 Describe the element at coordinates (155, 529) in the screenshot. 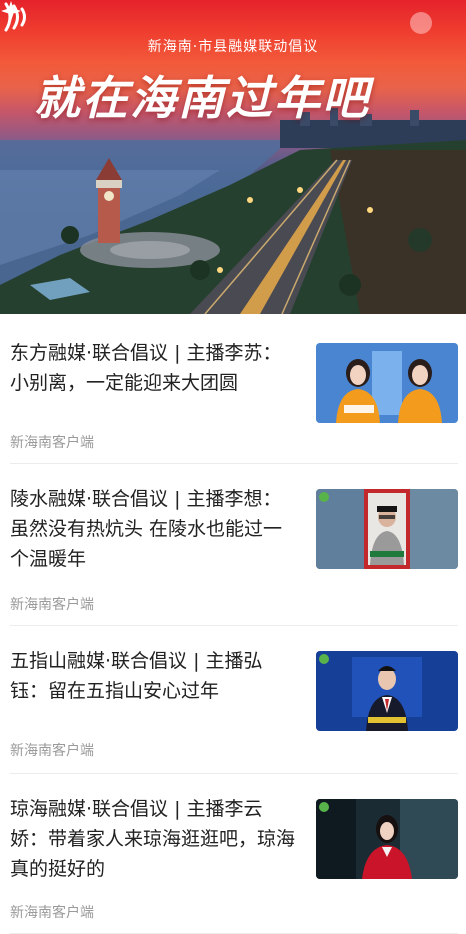

I see `news-title: 陵水融媒·联合倡议 | 主播李想：虽然没有热炕头 在陵水也能过一个温暖年` at that location.